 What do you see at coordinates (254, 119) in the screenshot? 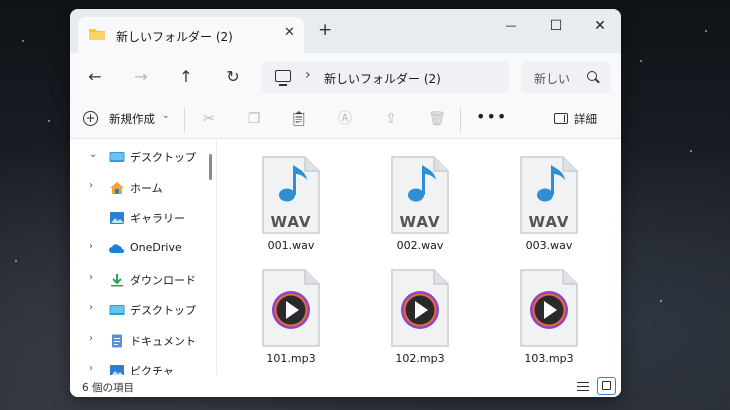
I see `copy-icon: ❐` at bounding box center [254, 119].